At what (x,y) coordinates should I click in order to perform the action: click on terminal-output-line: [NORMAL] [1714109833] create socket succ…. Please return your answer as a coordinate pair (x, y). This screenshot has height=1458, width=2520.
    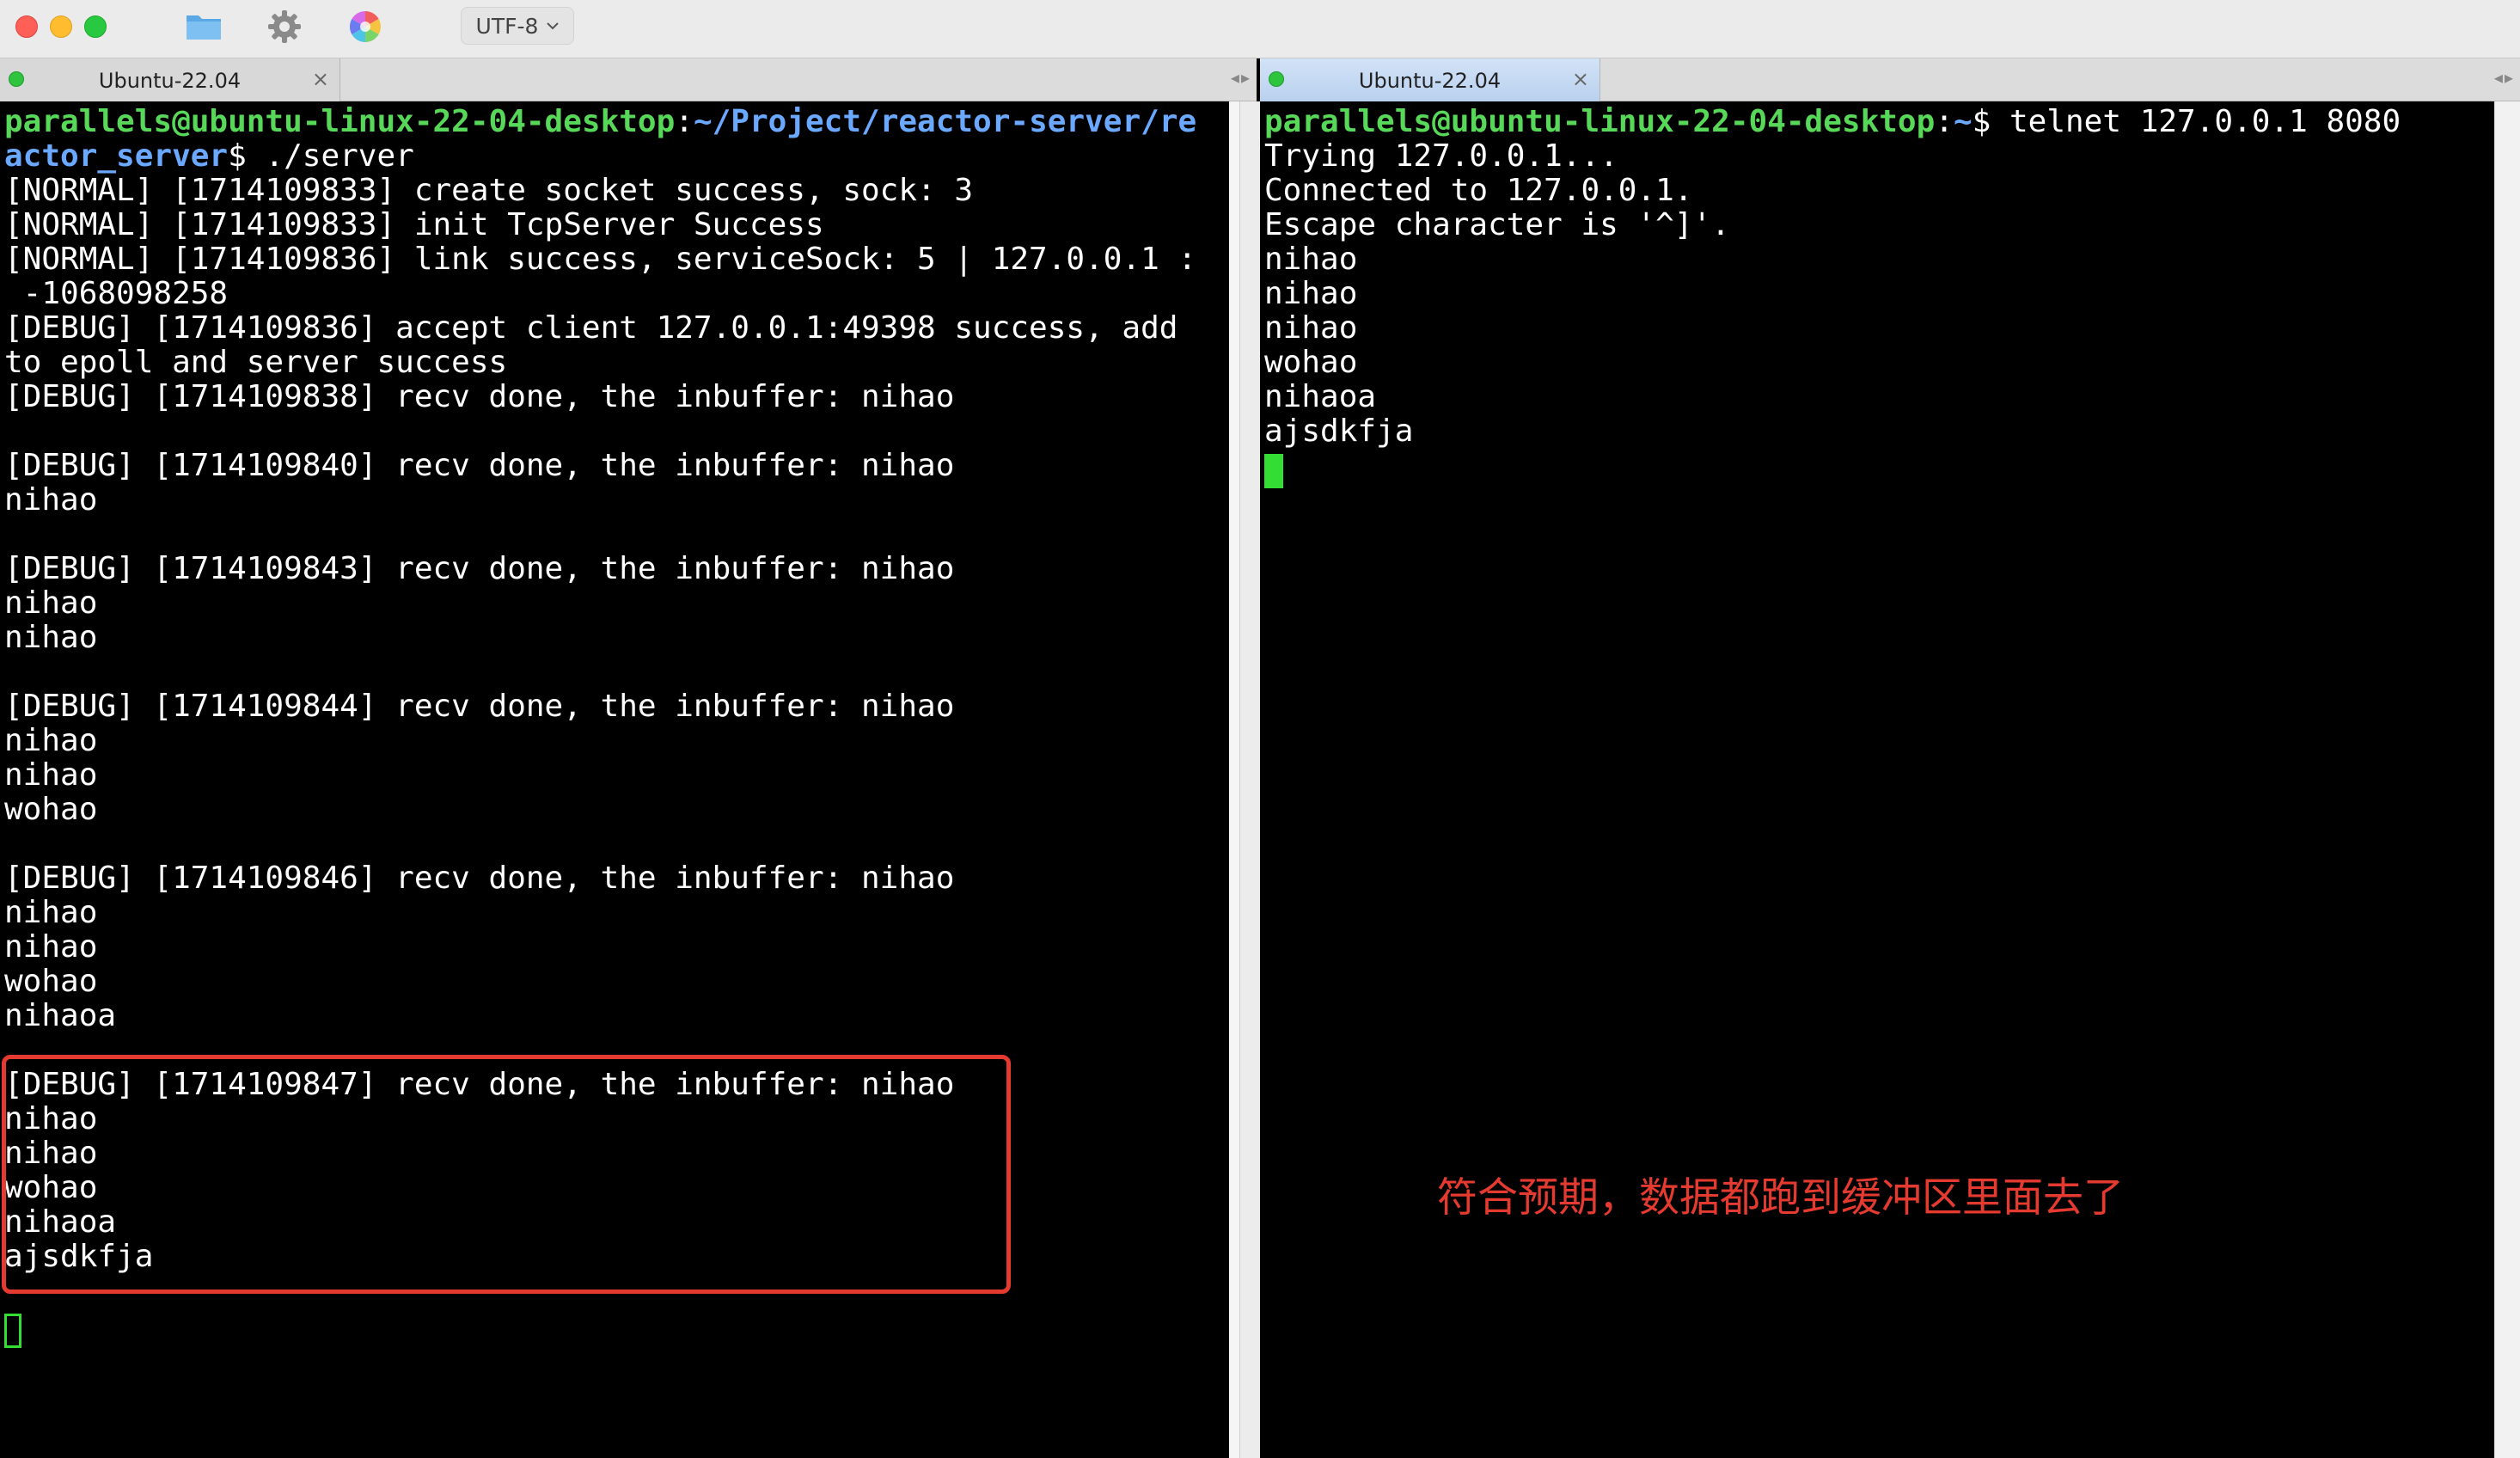
    Looking at the image, I should click on (489, 190).